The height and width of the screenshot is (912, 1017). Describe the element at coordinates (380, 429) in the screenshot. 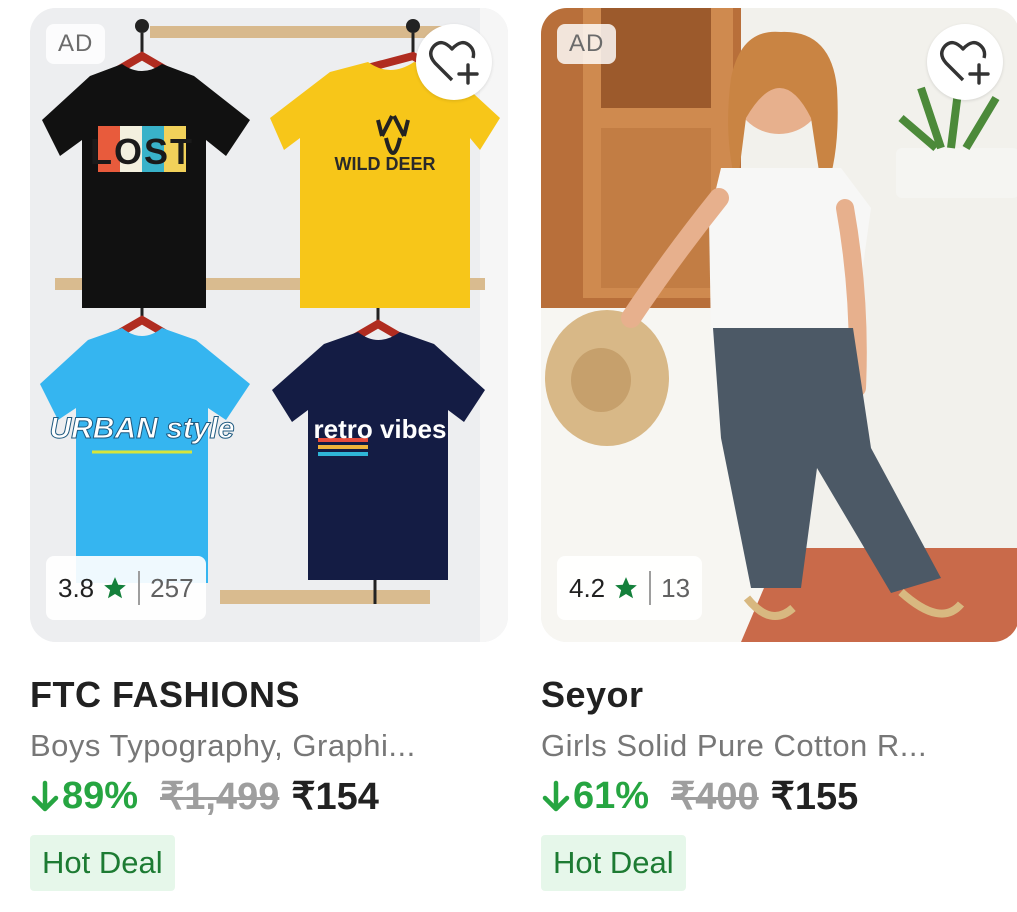

I see `shirt-text-retro-vibes: retro vibes` at that location.